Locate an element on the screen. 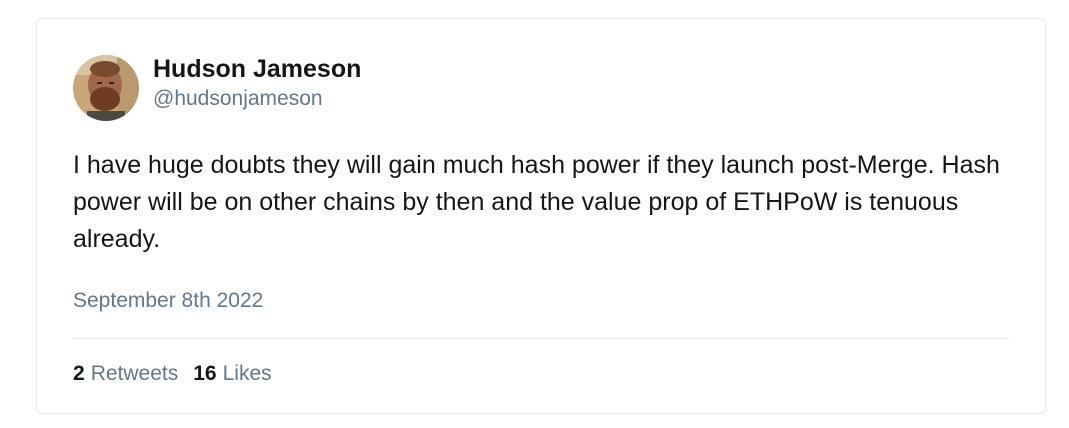  tweet-header: Hudson Jameson @hudsonjameson is located at coordinates (217, 88).